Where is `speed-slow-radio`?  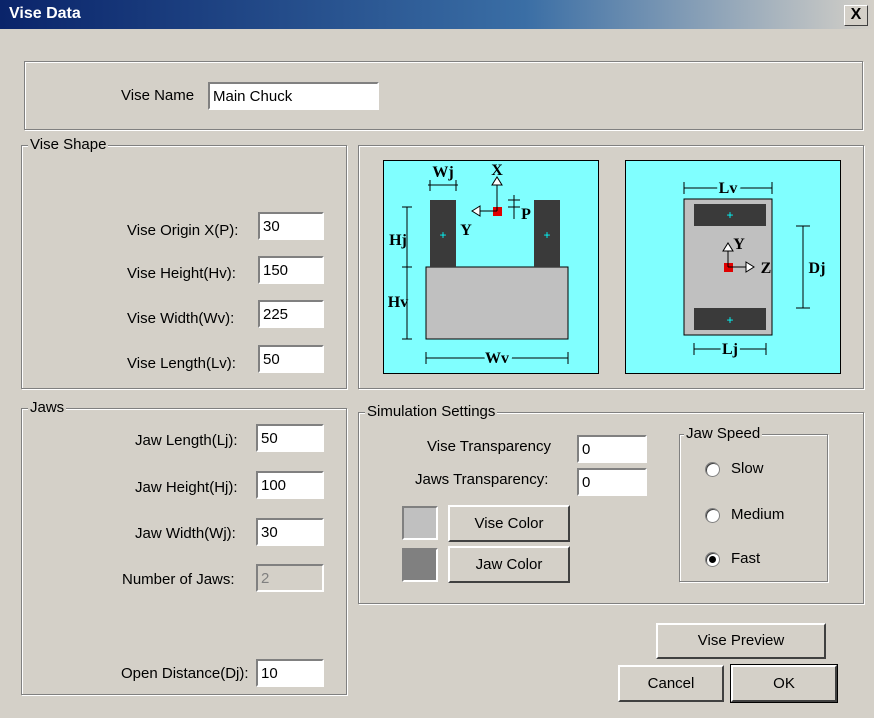
speed-slow-radio is located at coordinates (712, 469).